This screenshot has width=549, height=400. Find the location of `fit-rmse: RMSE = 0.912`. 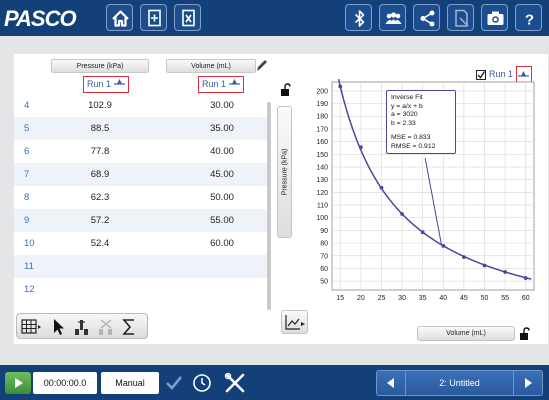

fit-rmse: RMSE = 0.912 is located at coordinates (413, 146).